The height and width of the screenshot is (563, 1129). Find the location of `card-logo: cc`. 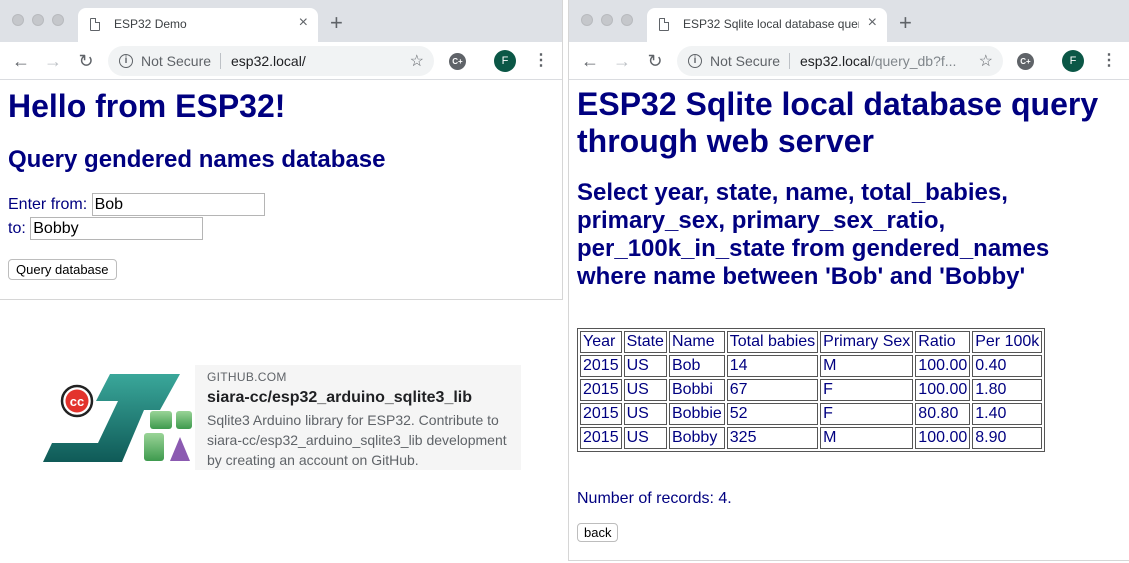

card-logo: cc is located at coordinates (117, 417).